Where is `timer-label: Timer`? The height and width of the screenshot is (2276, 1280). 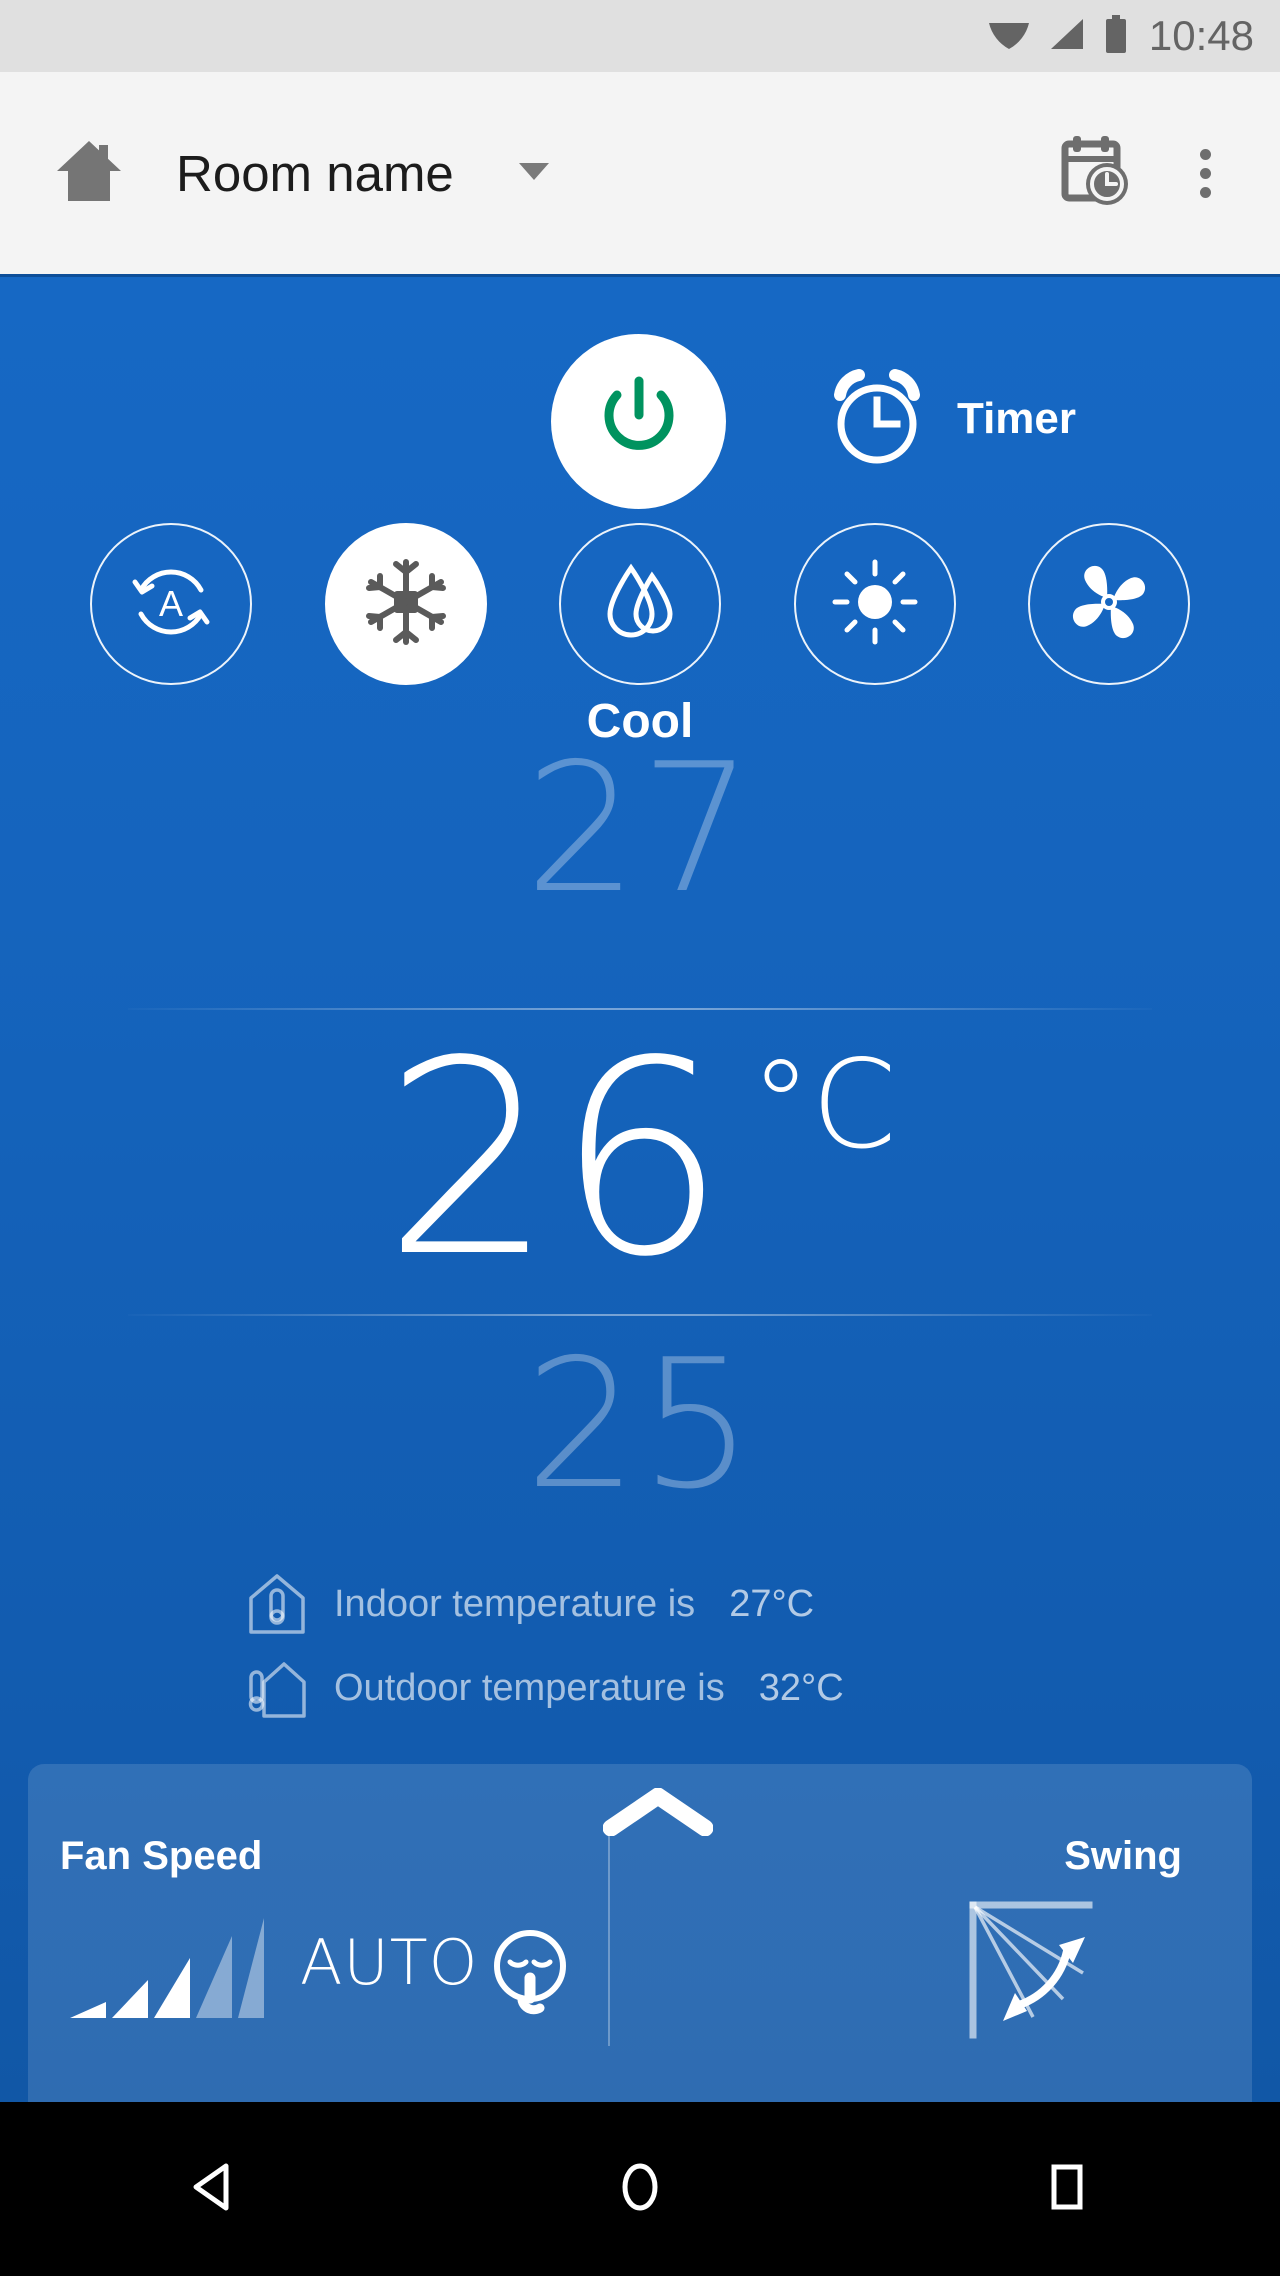
timer-label: Timer is located at coordinates (1017, 418).